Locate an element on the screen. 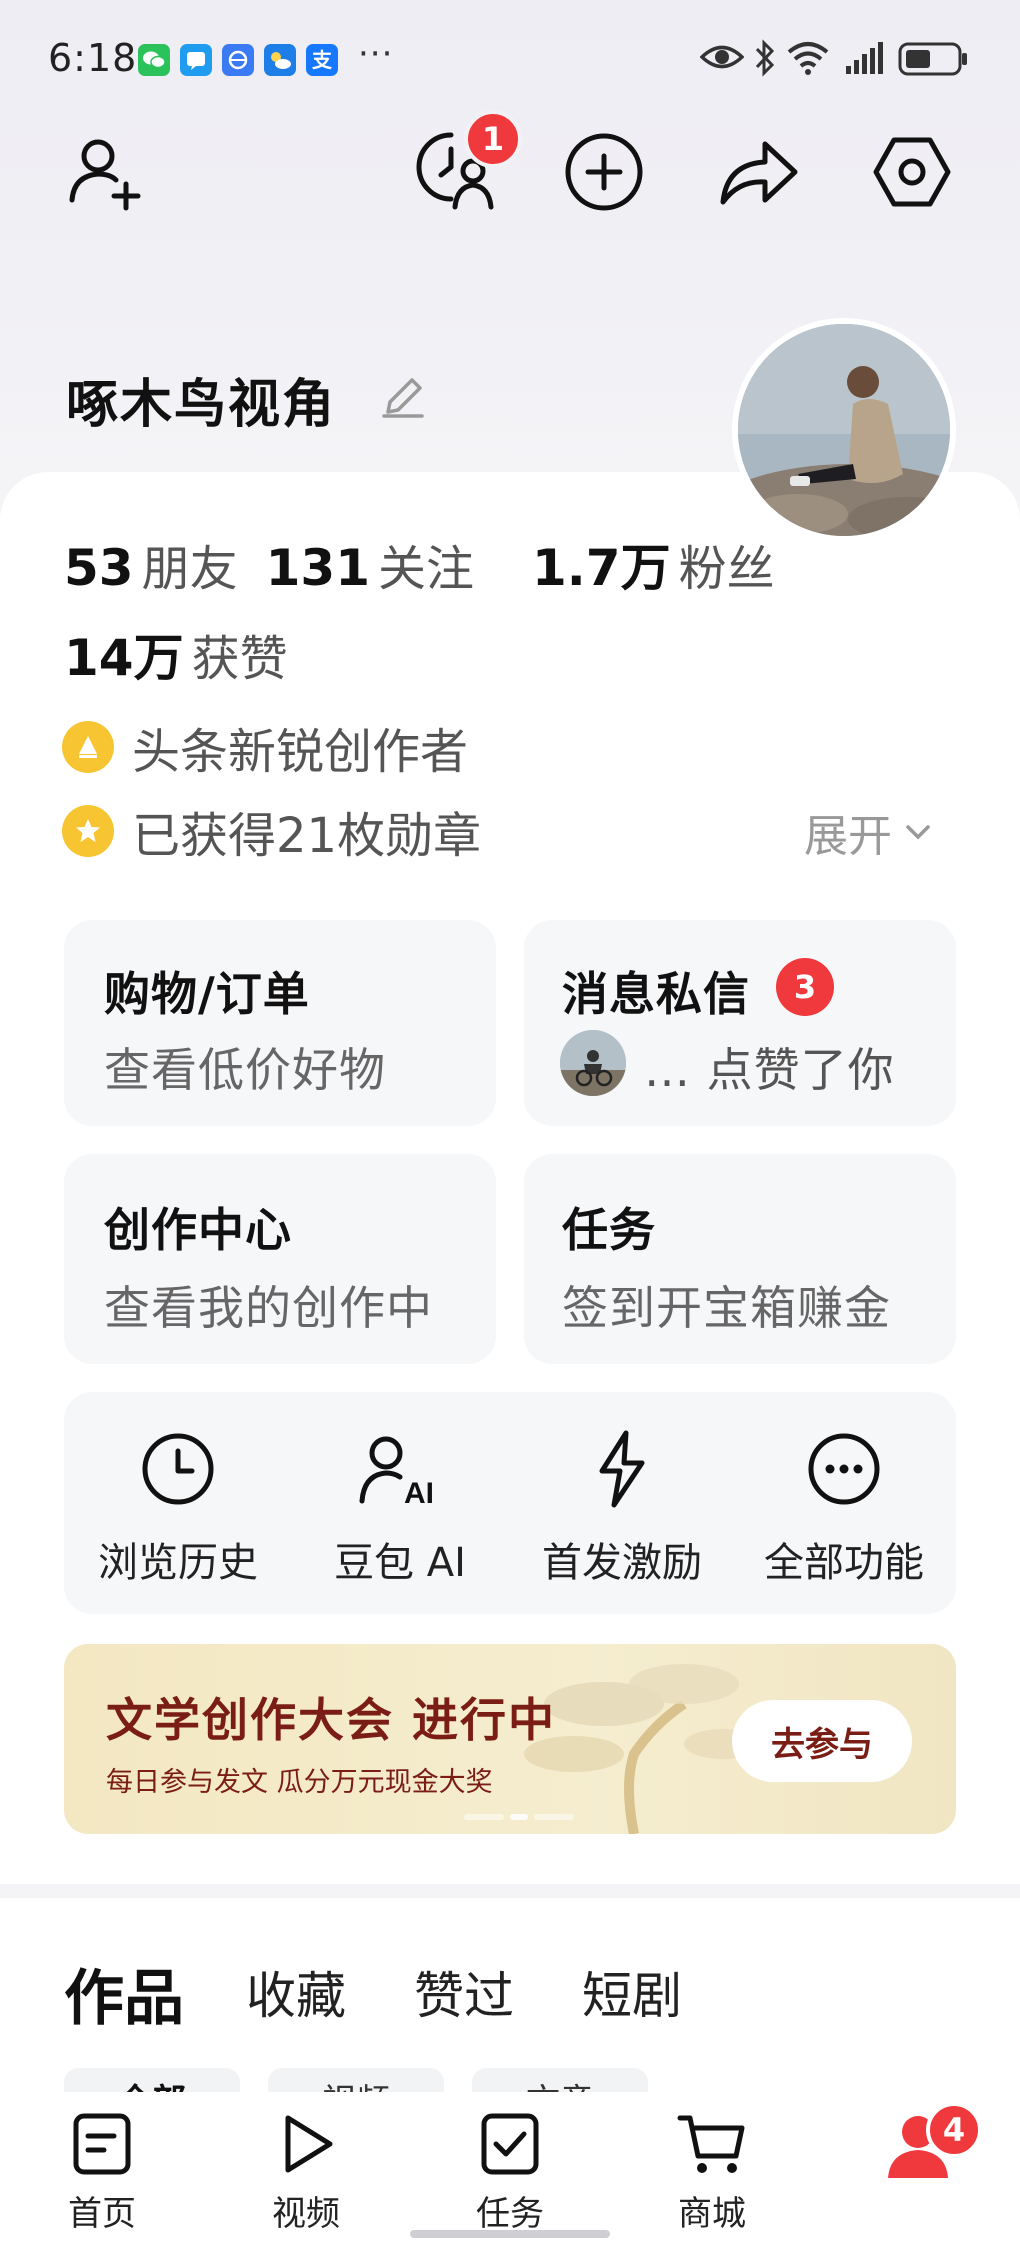  feature-all: 全部功能 is located at coordinates (844, 1507).